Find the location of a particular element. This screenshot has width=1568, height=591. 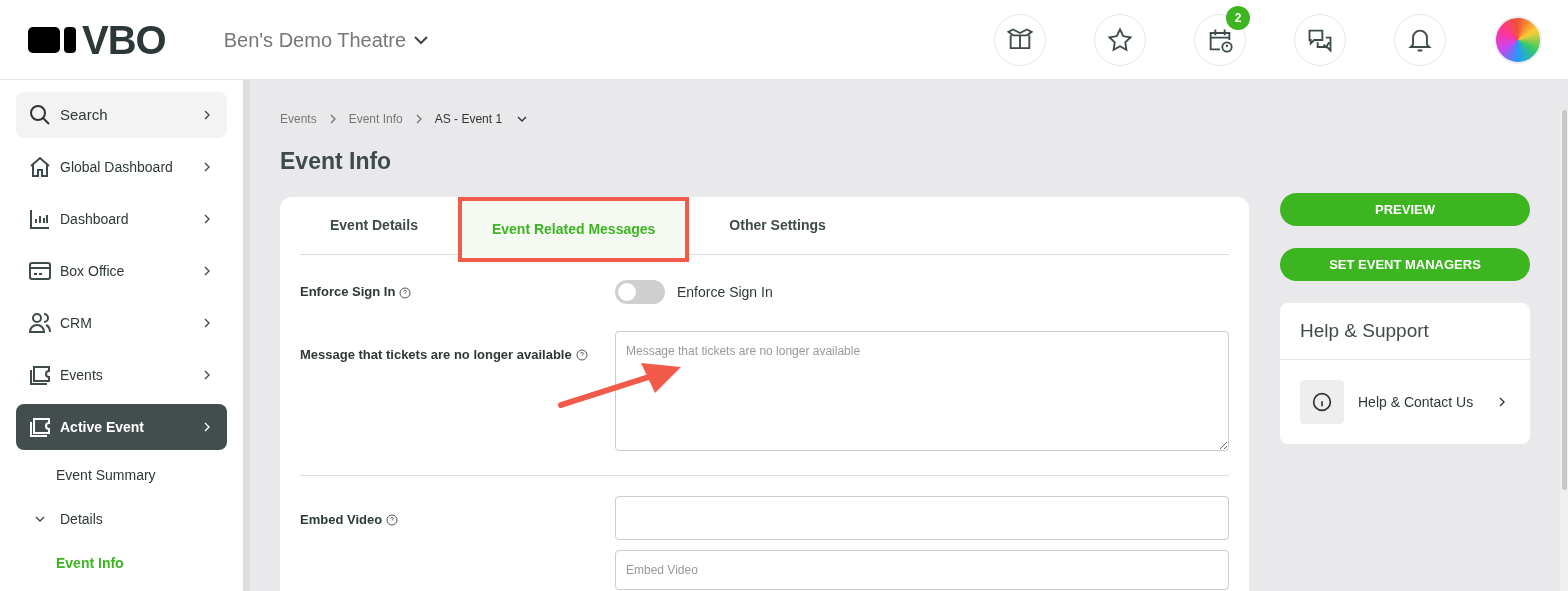

breadcrumb-link: AS - Event 1 is located at coordinates (468, 119).